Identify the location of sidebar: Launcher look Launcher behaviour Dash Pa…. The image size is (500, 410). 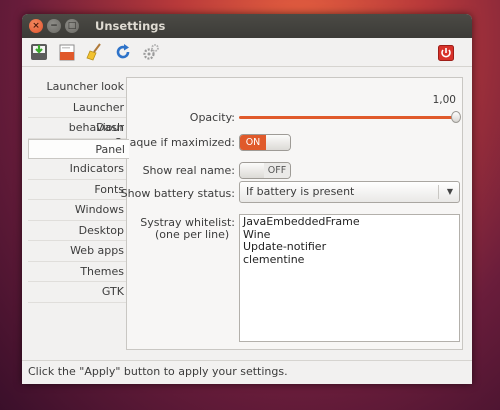
(78, 190).